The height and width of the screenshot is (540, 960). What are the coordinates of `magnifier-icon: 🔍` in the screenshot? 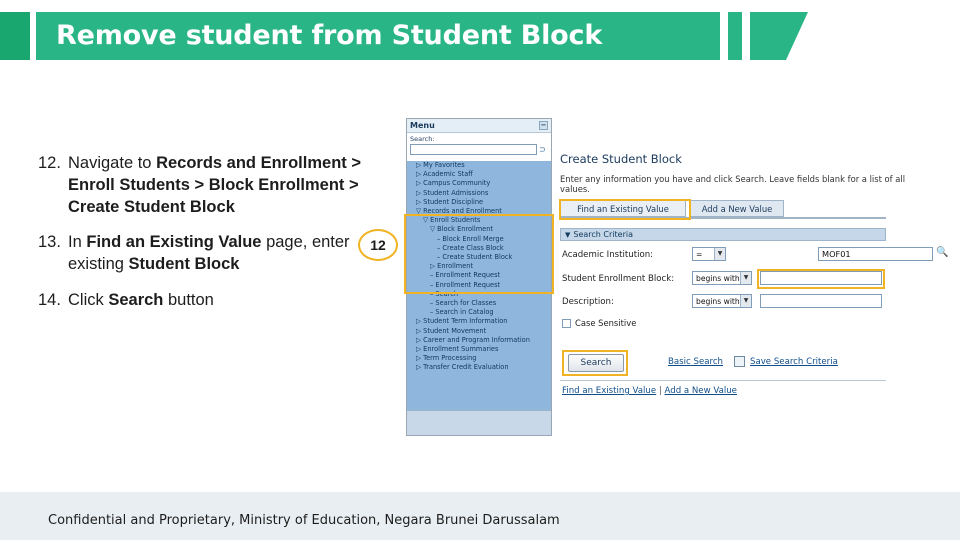 It's located at (942, 253).